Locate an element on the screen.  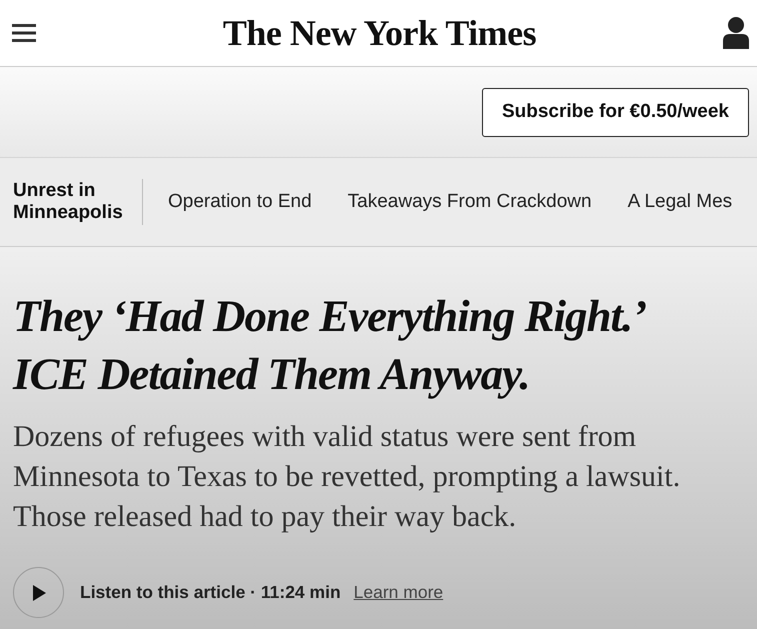
account-icon is located at coordinates (735, 33).